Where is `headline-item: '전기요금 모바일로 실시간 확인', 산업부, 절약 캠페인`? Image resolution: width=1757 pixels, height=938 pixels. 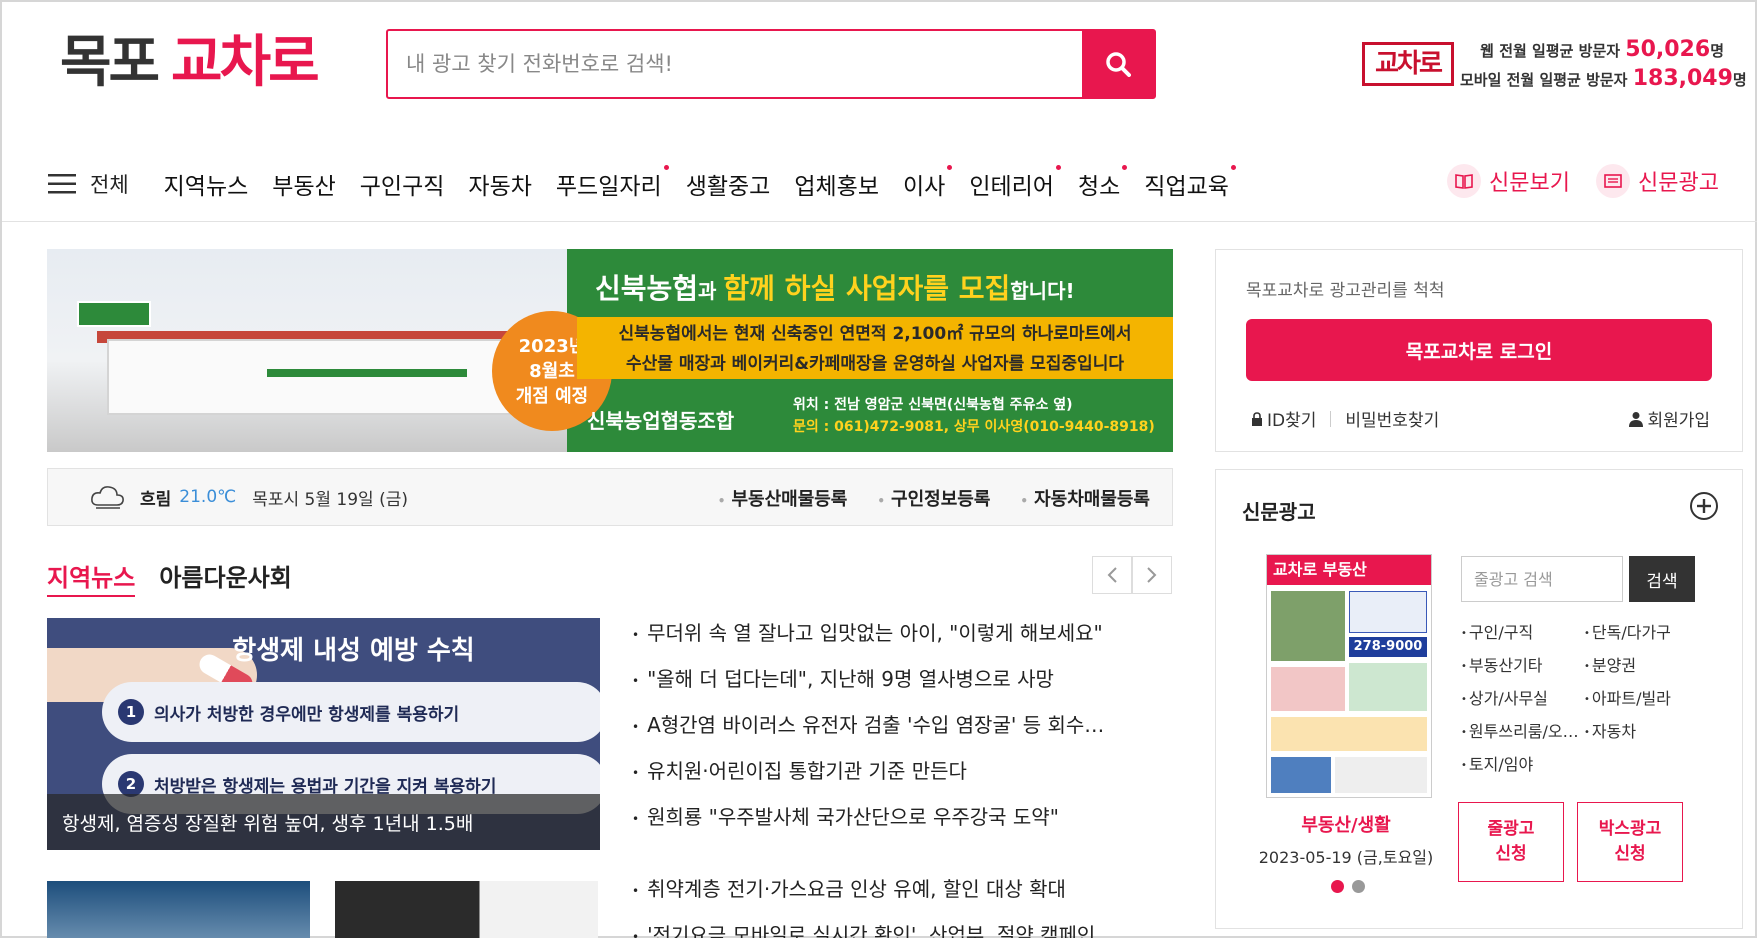 headline-item: '전기요금 모바일로 실시간 확인', 산업부, 절약 캠페인 is located at coordinates (902, 928).